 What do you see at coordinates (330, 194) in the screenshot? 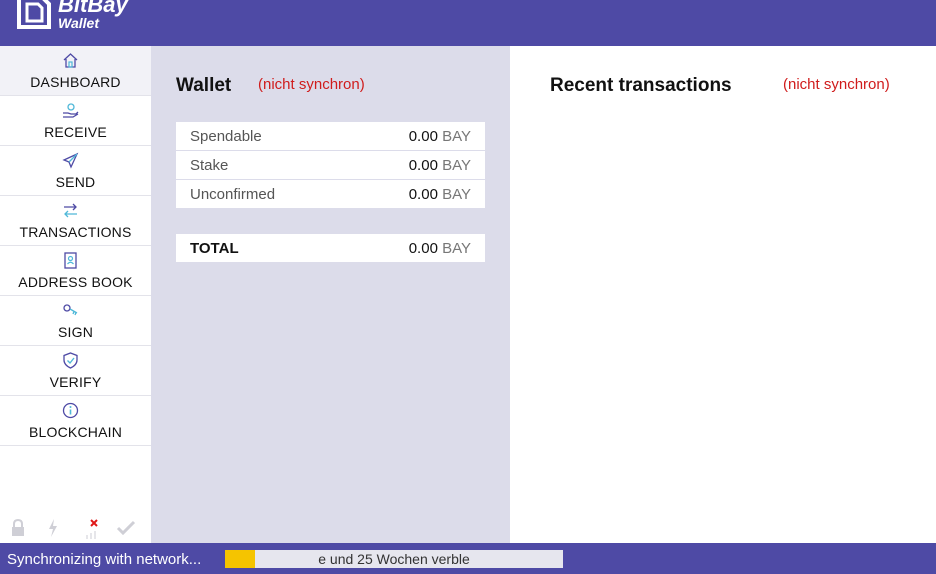
I see `balance-row-unconfirmed: Unconfirmed 0.00 BAY` at bounding box center [330, 194].